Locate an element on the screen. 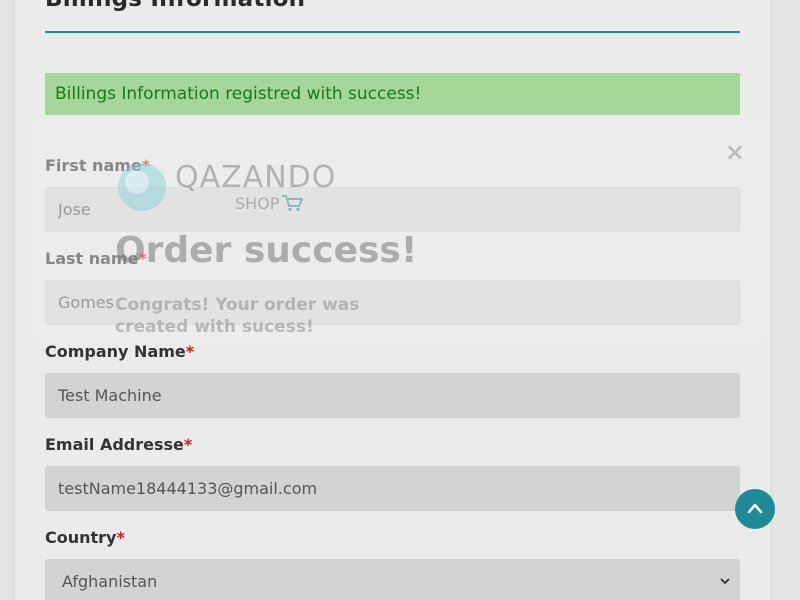 The image size is (800, 600). email-label: Email Addresse* is located at coordinates (118, 444).